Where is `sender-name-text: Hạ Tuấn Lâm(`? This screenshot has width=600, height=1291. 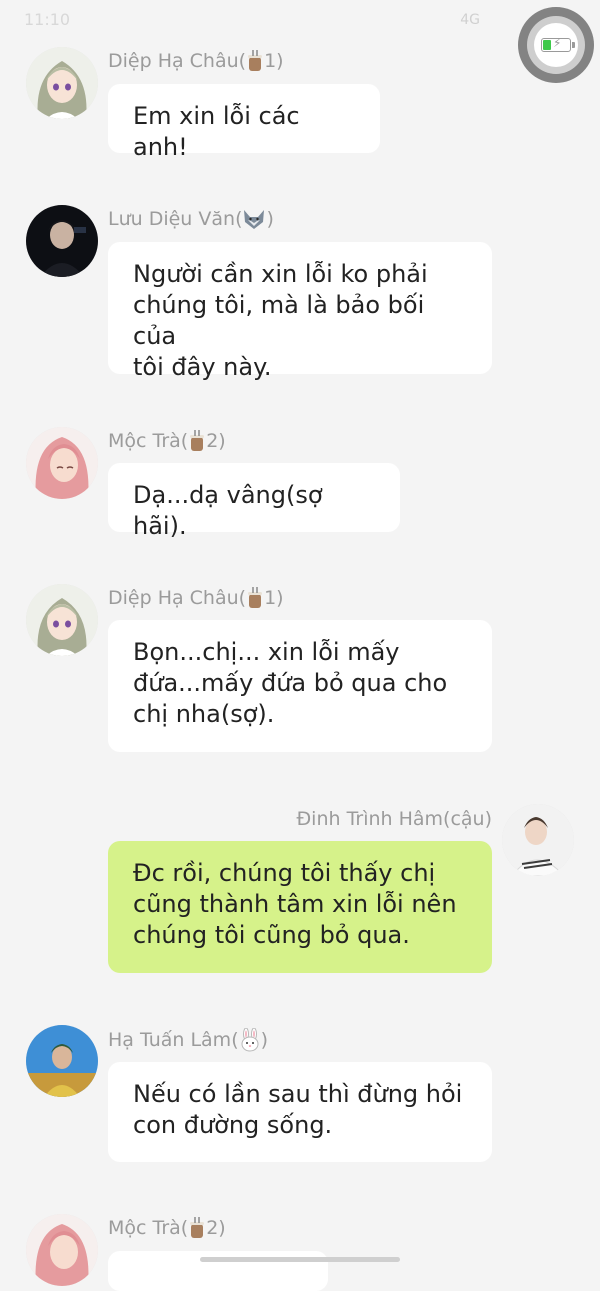 sender-name-text: Hạ Tuấn Lâm( is located at coordinates (173, 1040).